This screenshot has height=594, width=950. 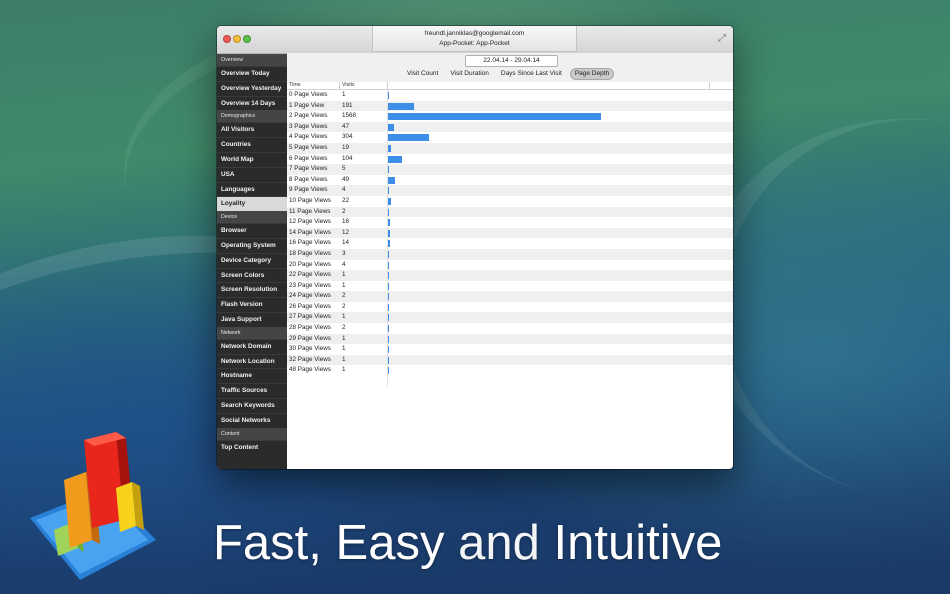 What do you see at coordinates (510, 275) in the screenshot?
I see `table-row: 22 Page Views 1` at bounding box center [510, 275].